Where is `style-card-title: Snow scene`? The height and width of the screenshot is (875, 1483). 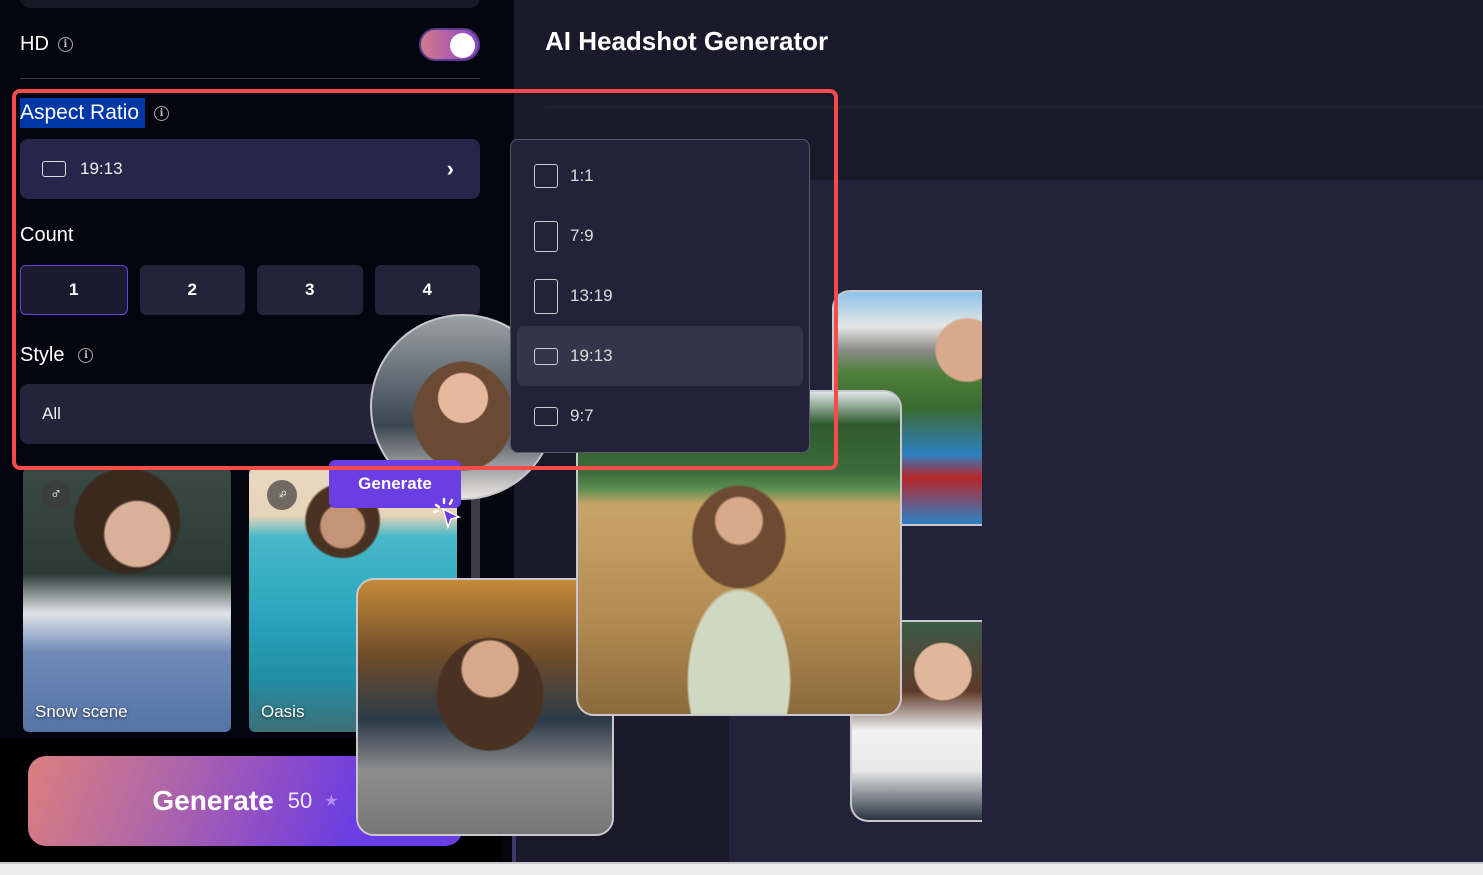 style-card-title: Snow scene is located at coordinates (81, 711).